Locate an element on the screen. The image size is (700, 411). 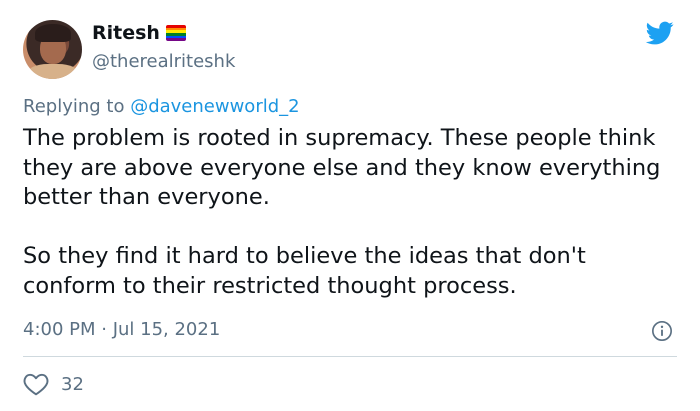
info-icon is located at coordinates (662, 331).